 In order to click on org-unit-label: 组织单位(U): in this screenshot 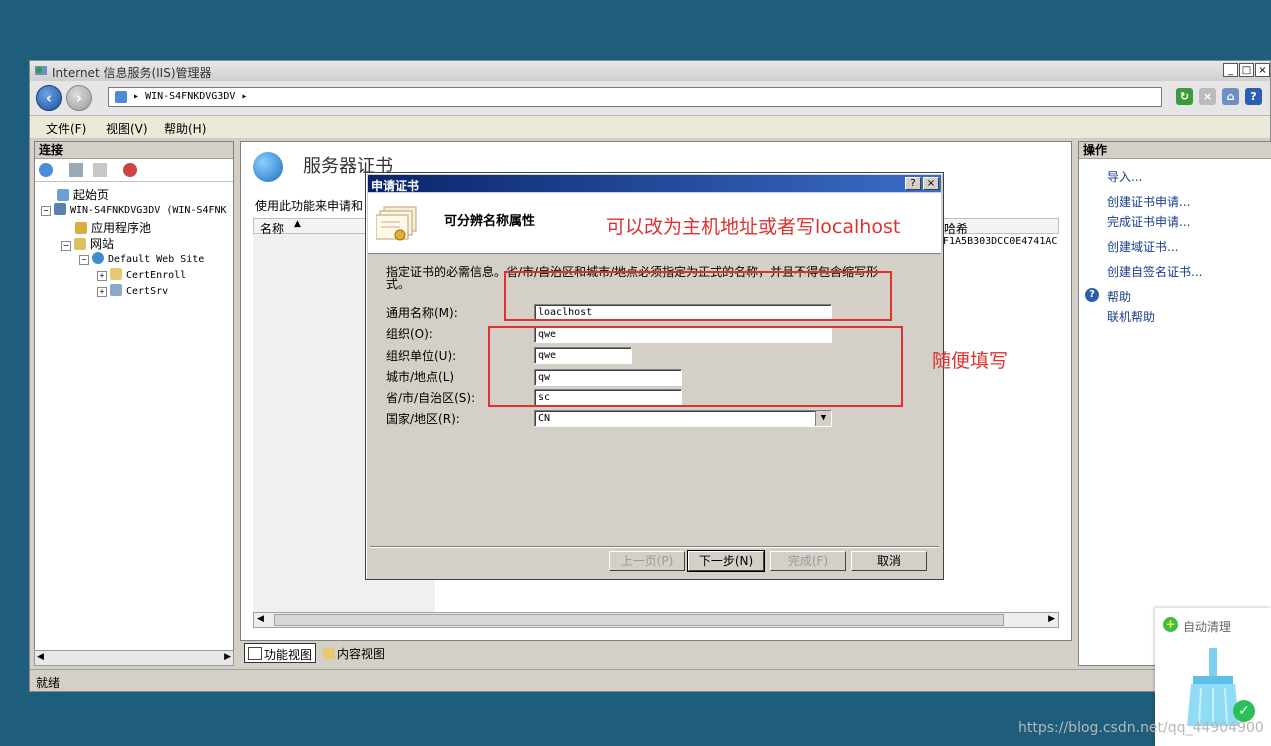, I will do `click(421, 356)`.